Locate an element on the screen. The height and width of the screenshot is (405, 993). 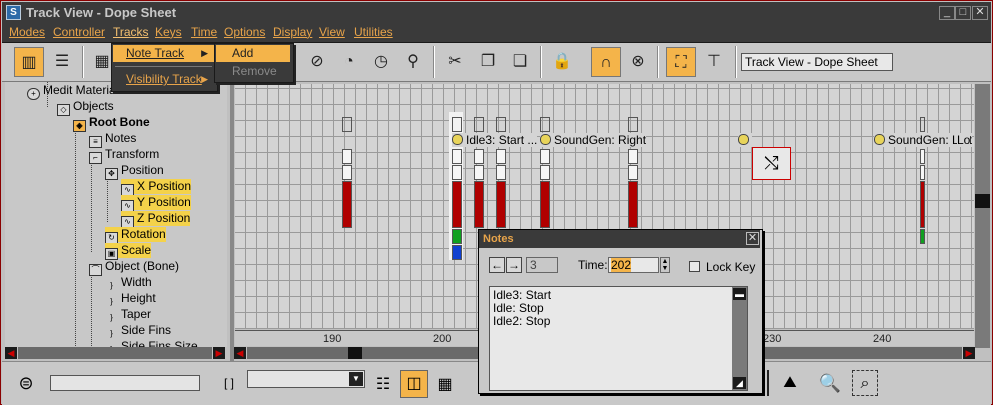
tree-item-notes: ≡ Notes is located at coordinates (112, 139).